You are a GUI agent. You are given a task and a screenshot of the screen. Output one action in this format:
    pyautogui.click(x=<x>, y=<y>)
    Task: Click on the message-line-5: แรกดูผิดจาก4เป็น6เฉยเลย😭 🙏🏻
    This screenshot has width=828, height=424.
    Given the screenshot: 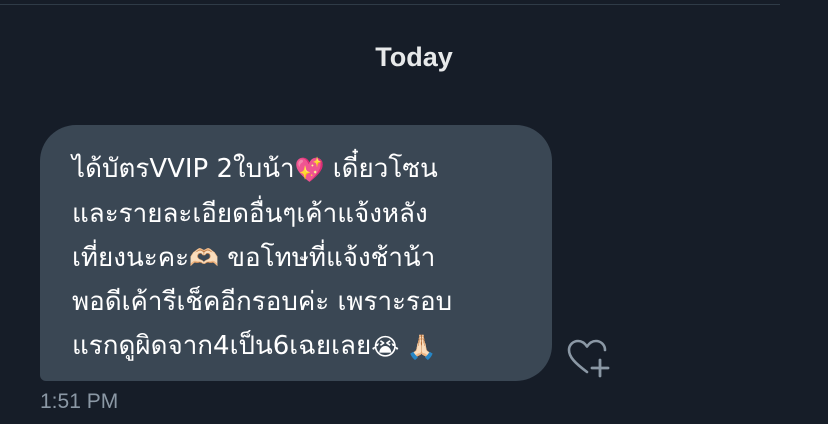 What is the action you would take?
    pyautogui.click(x=297, y=346)
    